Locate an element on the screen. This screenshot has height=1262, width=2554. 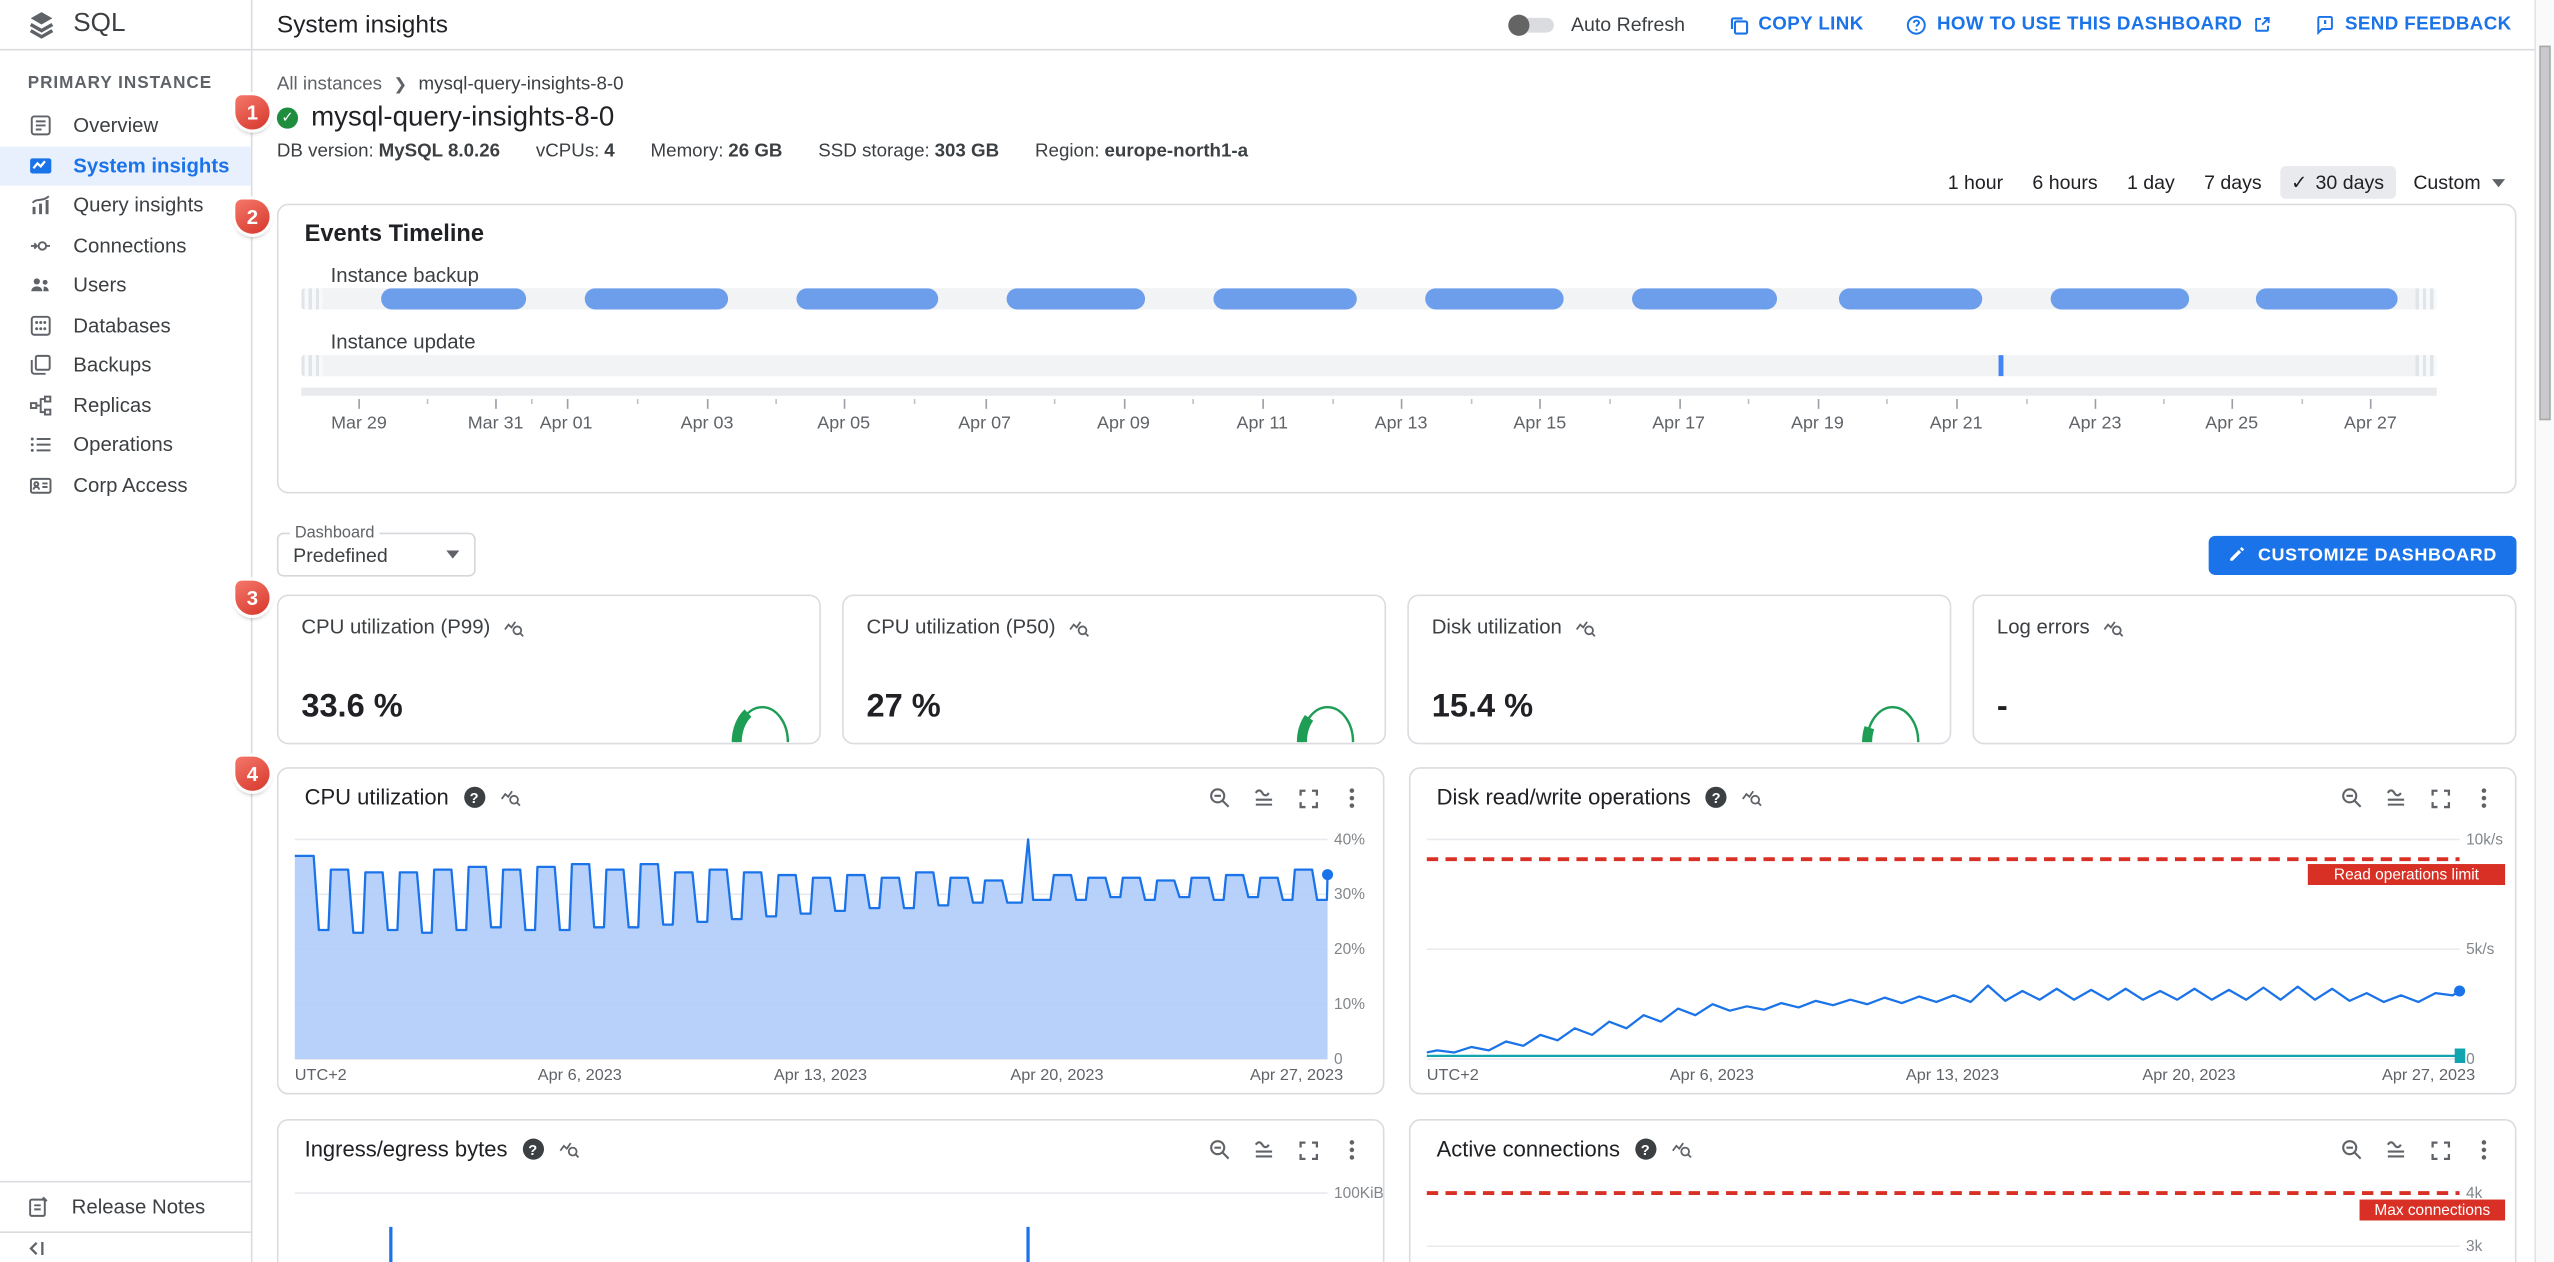
chevron-right-icon: ❯ is located at coordinates (400, 84).